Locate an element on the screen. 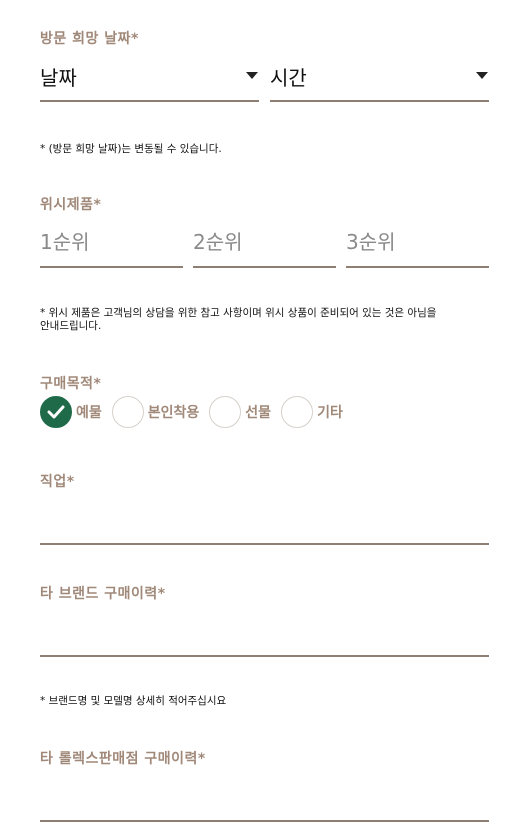 Image resolution: width=525 pixels, height=836 pixels. other-brand-input is located at coordinates (264, 634).